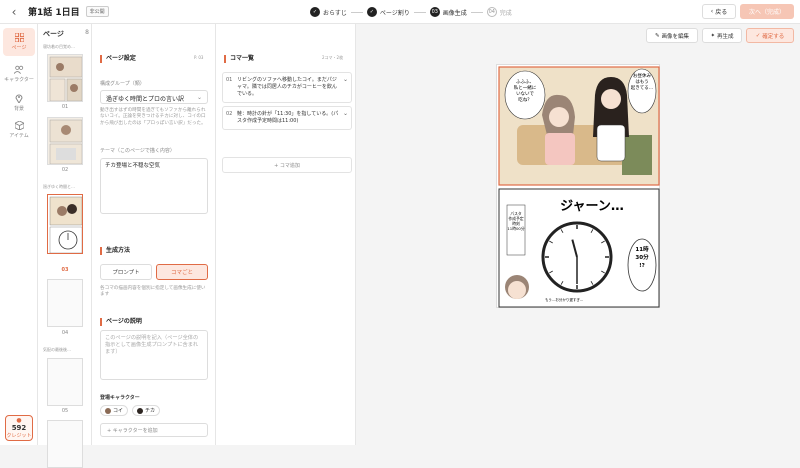  What do you see at coordinates (388, 12) in the screenshot?
I see `step-page-split: ✓ ページ割り` at bounding box center [388, 12].